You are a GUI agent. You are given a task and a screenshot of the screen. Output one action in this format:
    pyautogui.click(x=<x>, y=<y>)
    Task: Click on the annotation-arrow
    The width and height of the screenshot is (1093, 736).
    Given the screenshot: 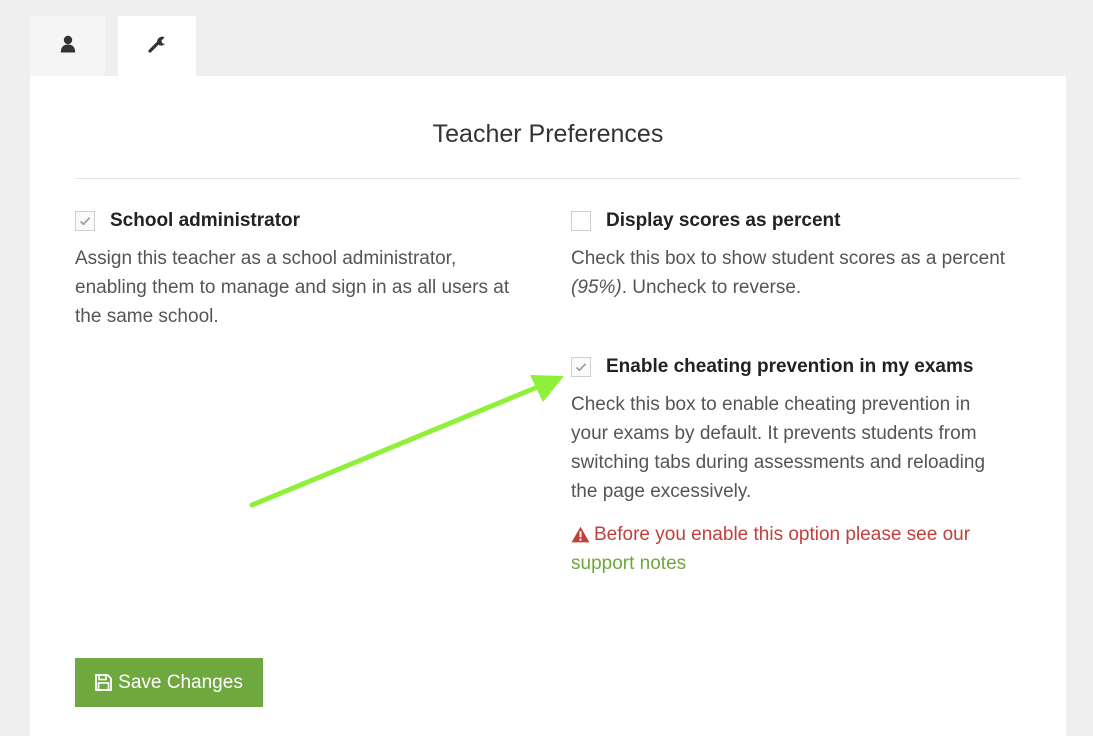 What is the action you would take?
    pyautogui.click(x=406, y=441)
    